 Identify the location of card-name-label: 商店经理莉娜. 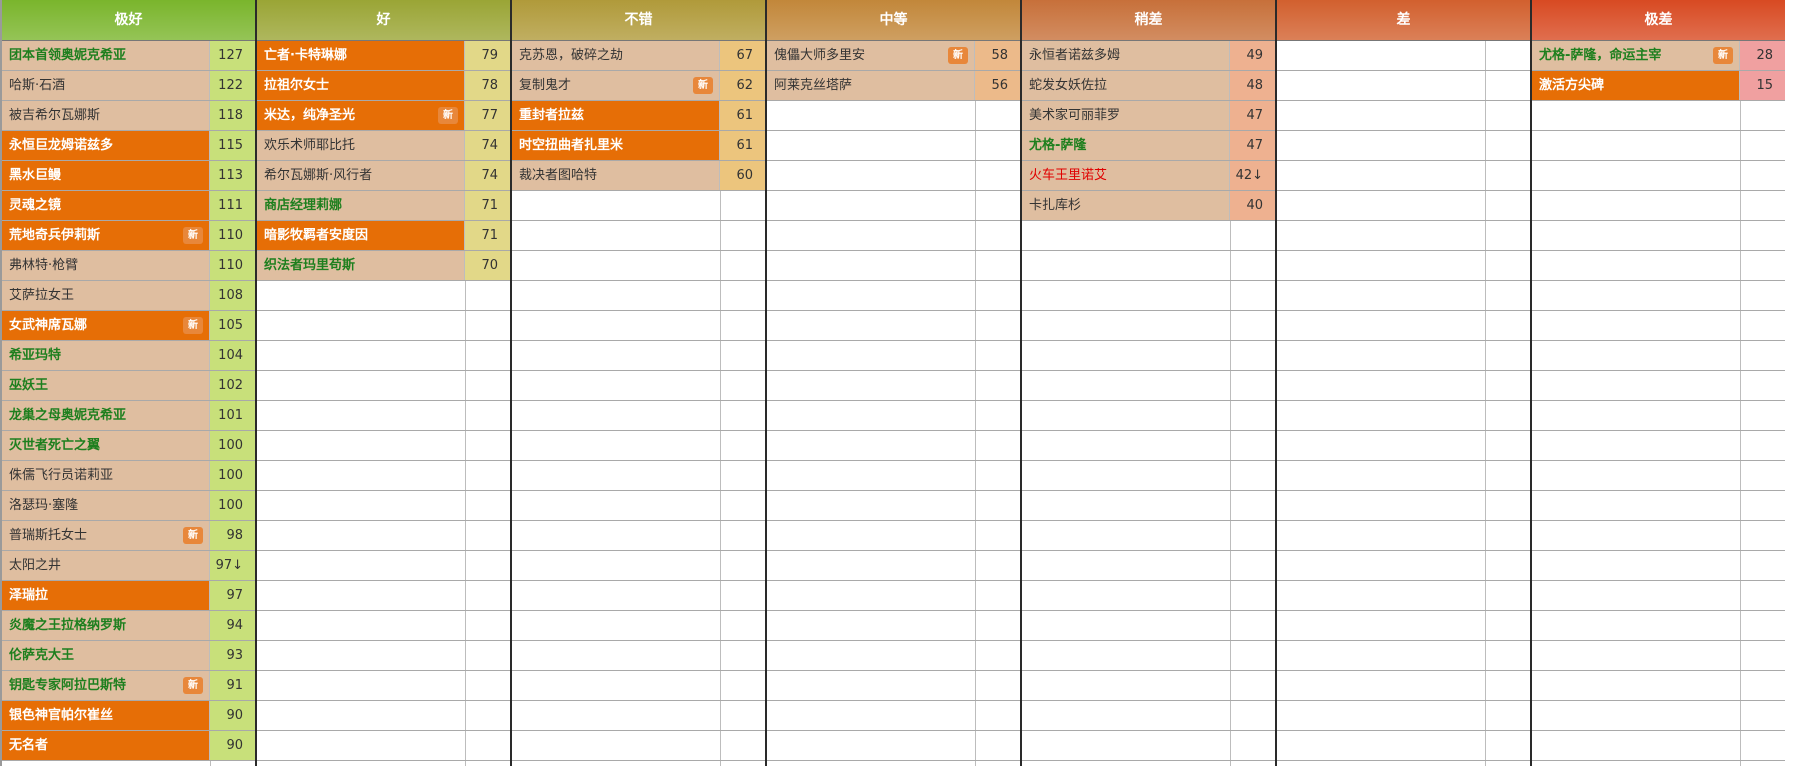
(303, 205).